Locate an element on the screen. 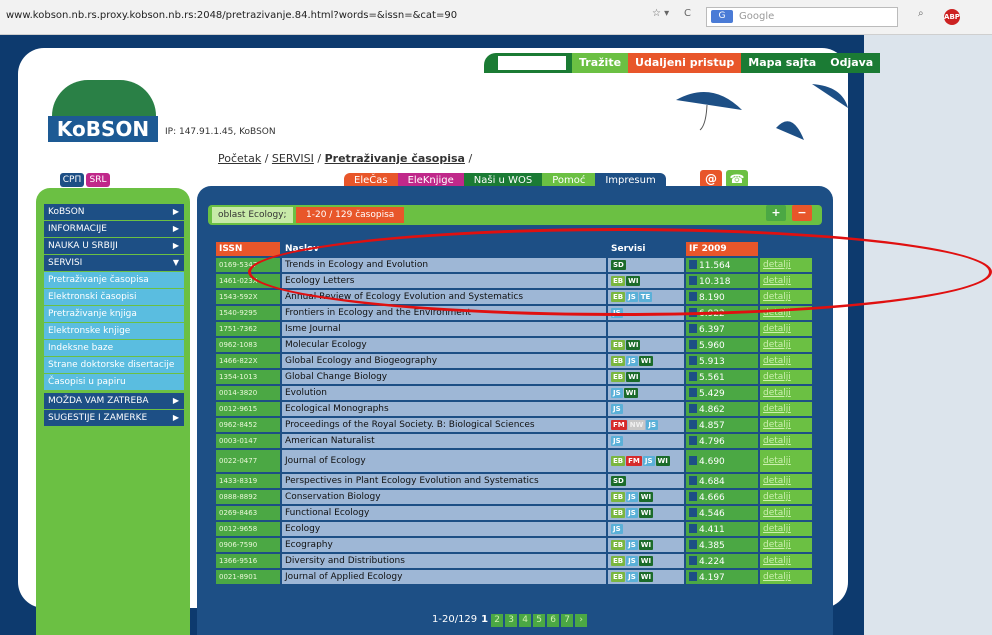 The width and height of the screenshot is (992, 635). title-cell: Molecular Ecology is located at coordinates (444, 345).